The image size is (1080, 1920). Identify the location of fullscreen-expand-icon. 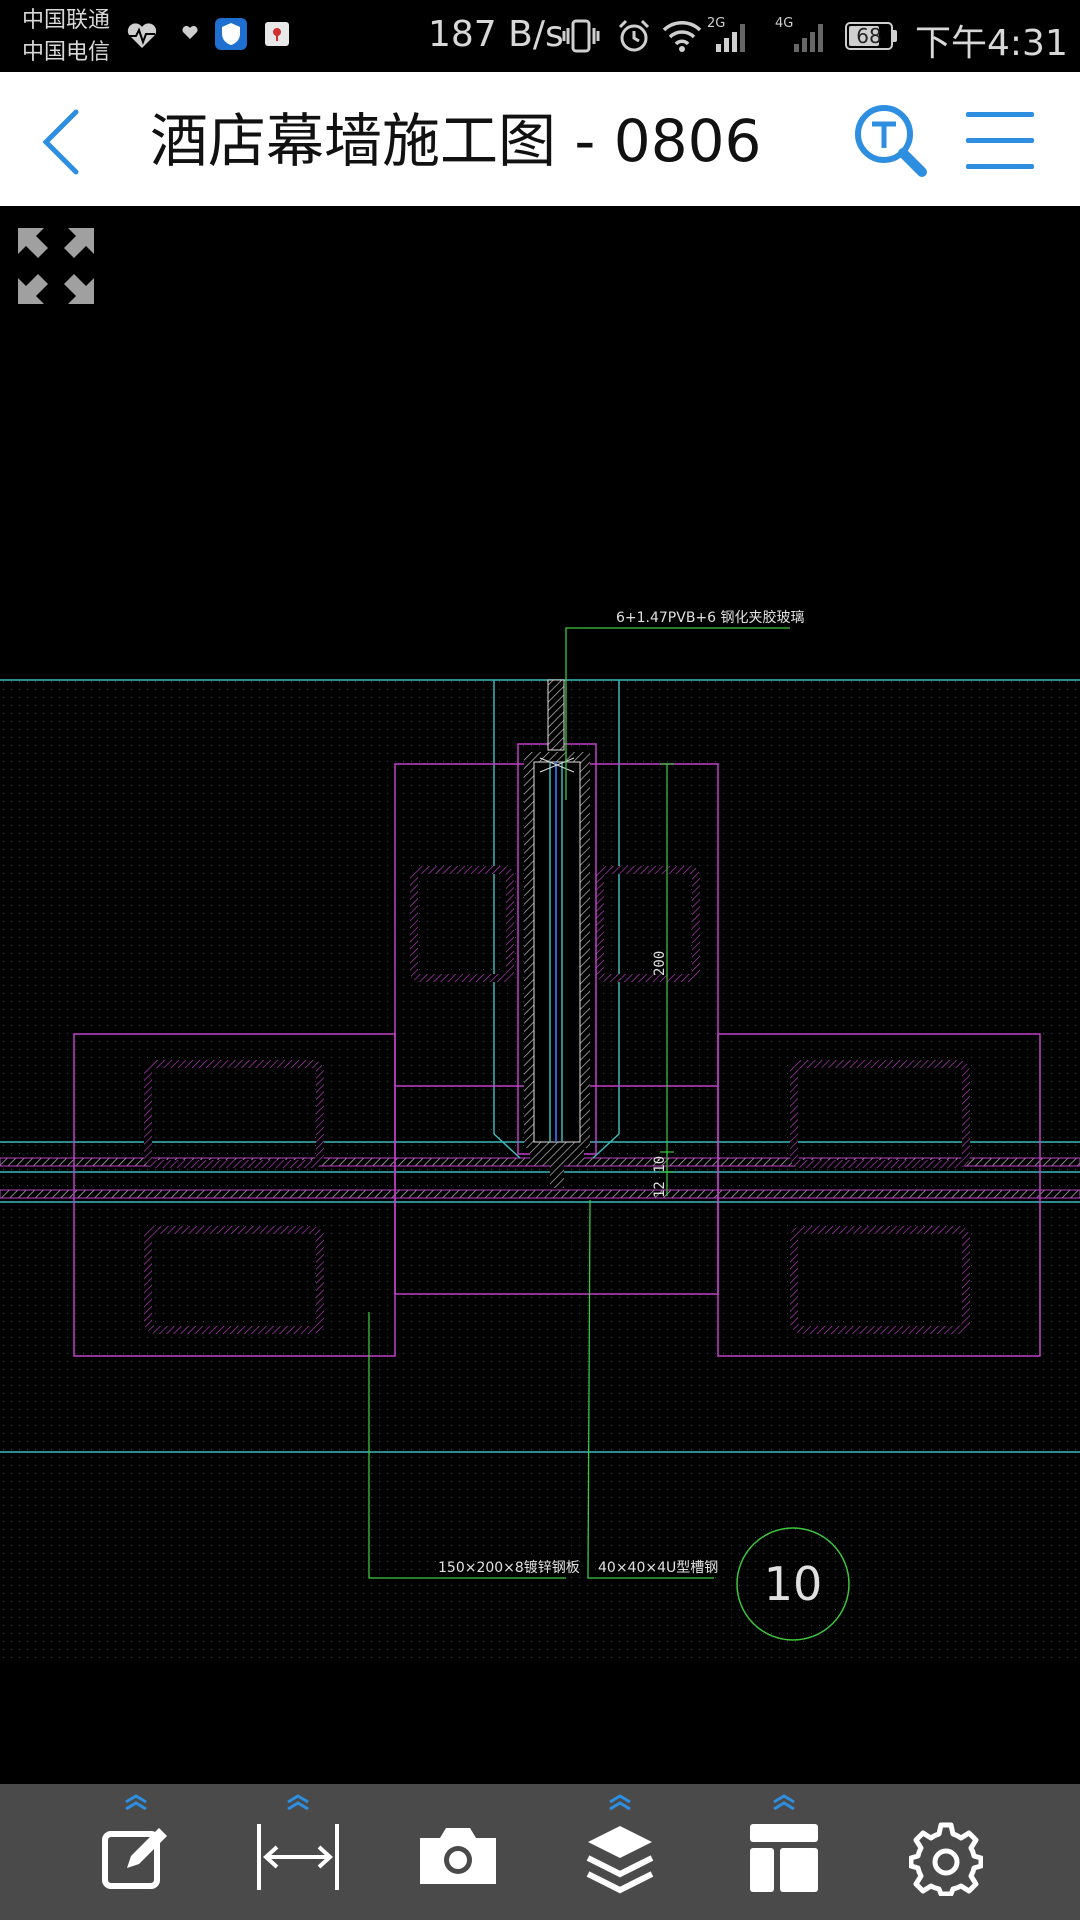
(56, 266).